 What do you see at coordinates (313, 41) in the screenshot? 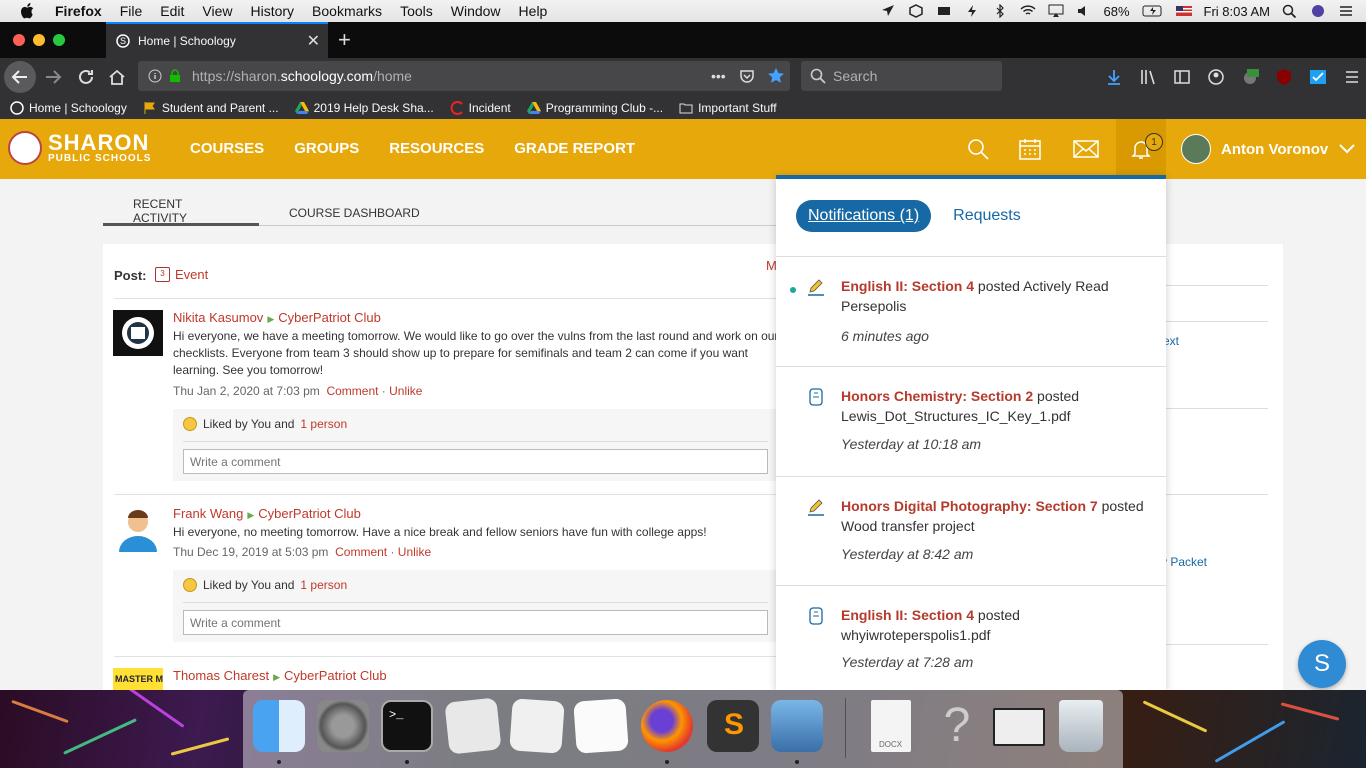
I see `close-tab-icon: ✕` at bounding box center [313, 41].